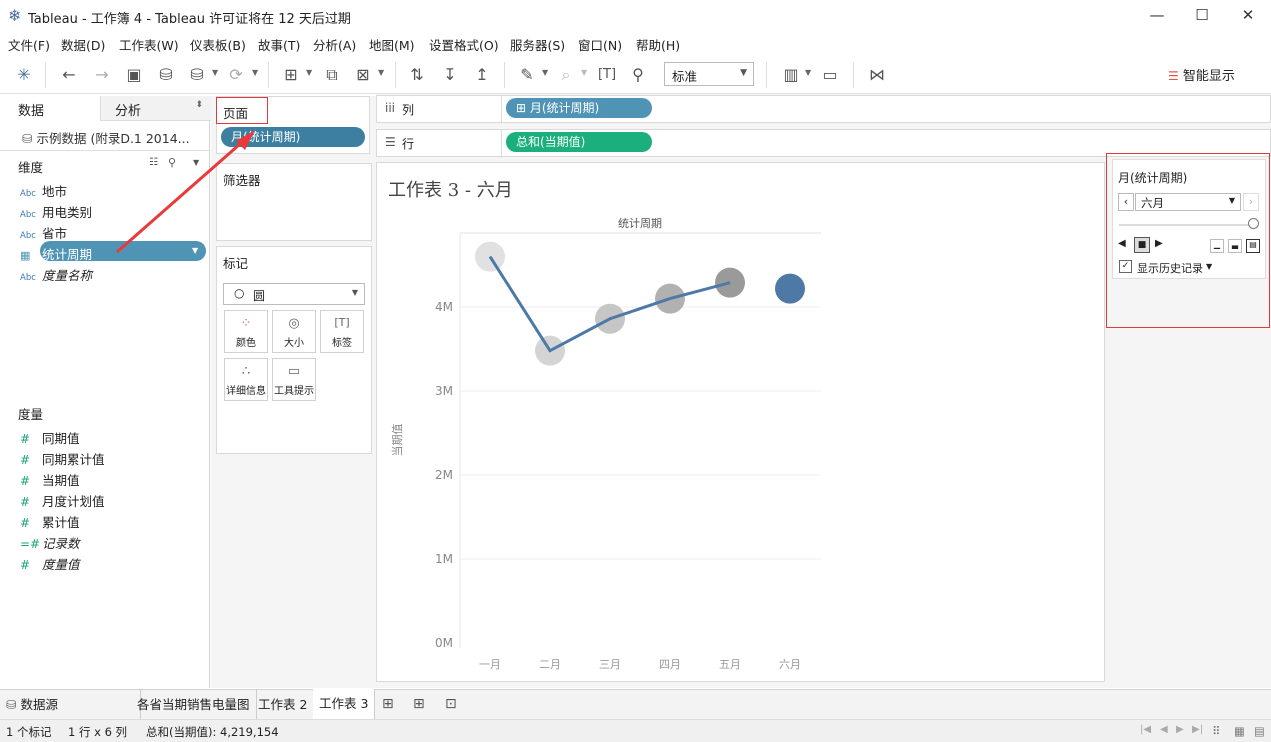 Image resolution: width=1271 pixels, height=742 pixels. What do you see at coordinates (1202, 15) in the screenshot?
I see `maximize-button: ☐` at bounding box center [1202, 15].